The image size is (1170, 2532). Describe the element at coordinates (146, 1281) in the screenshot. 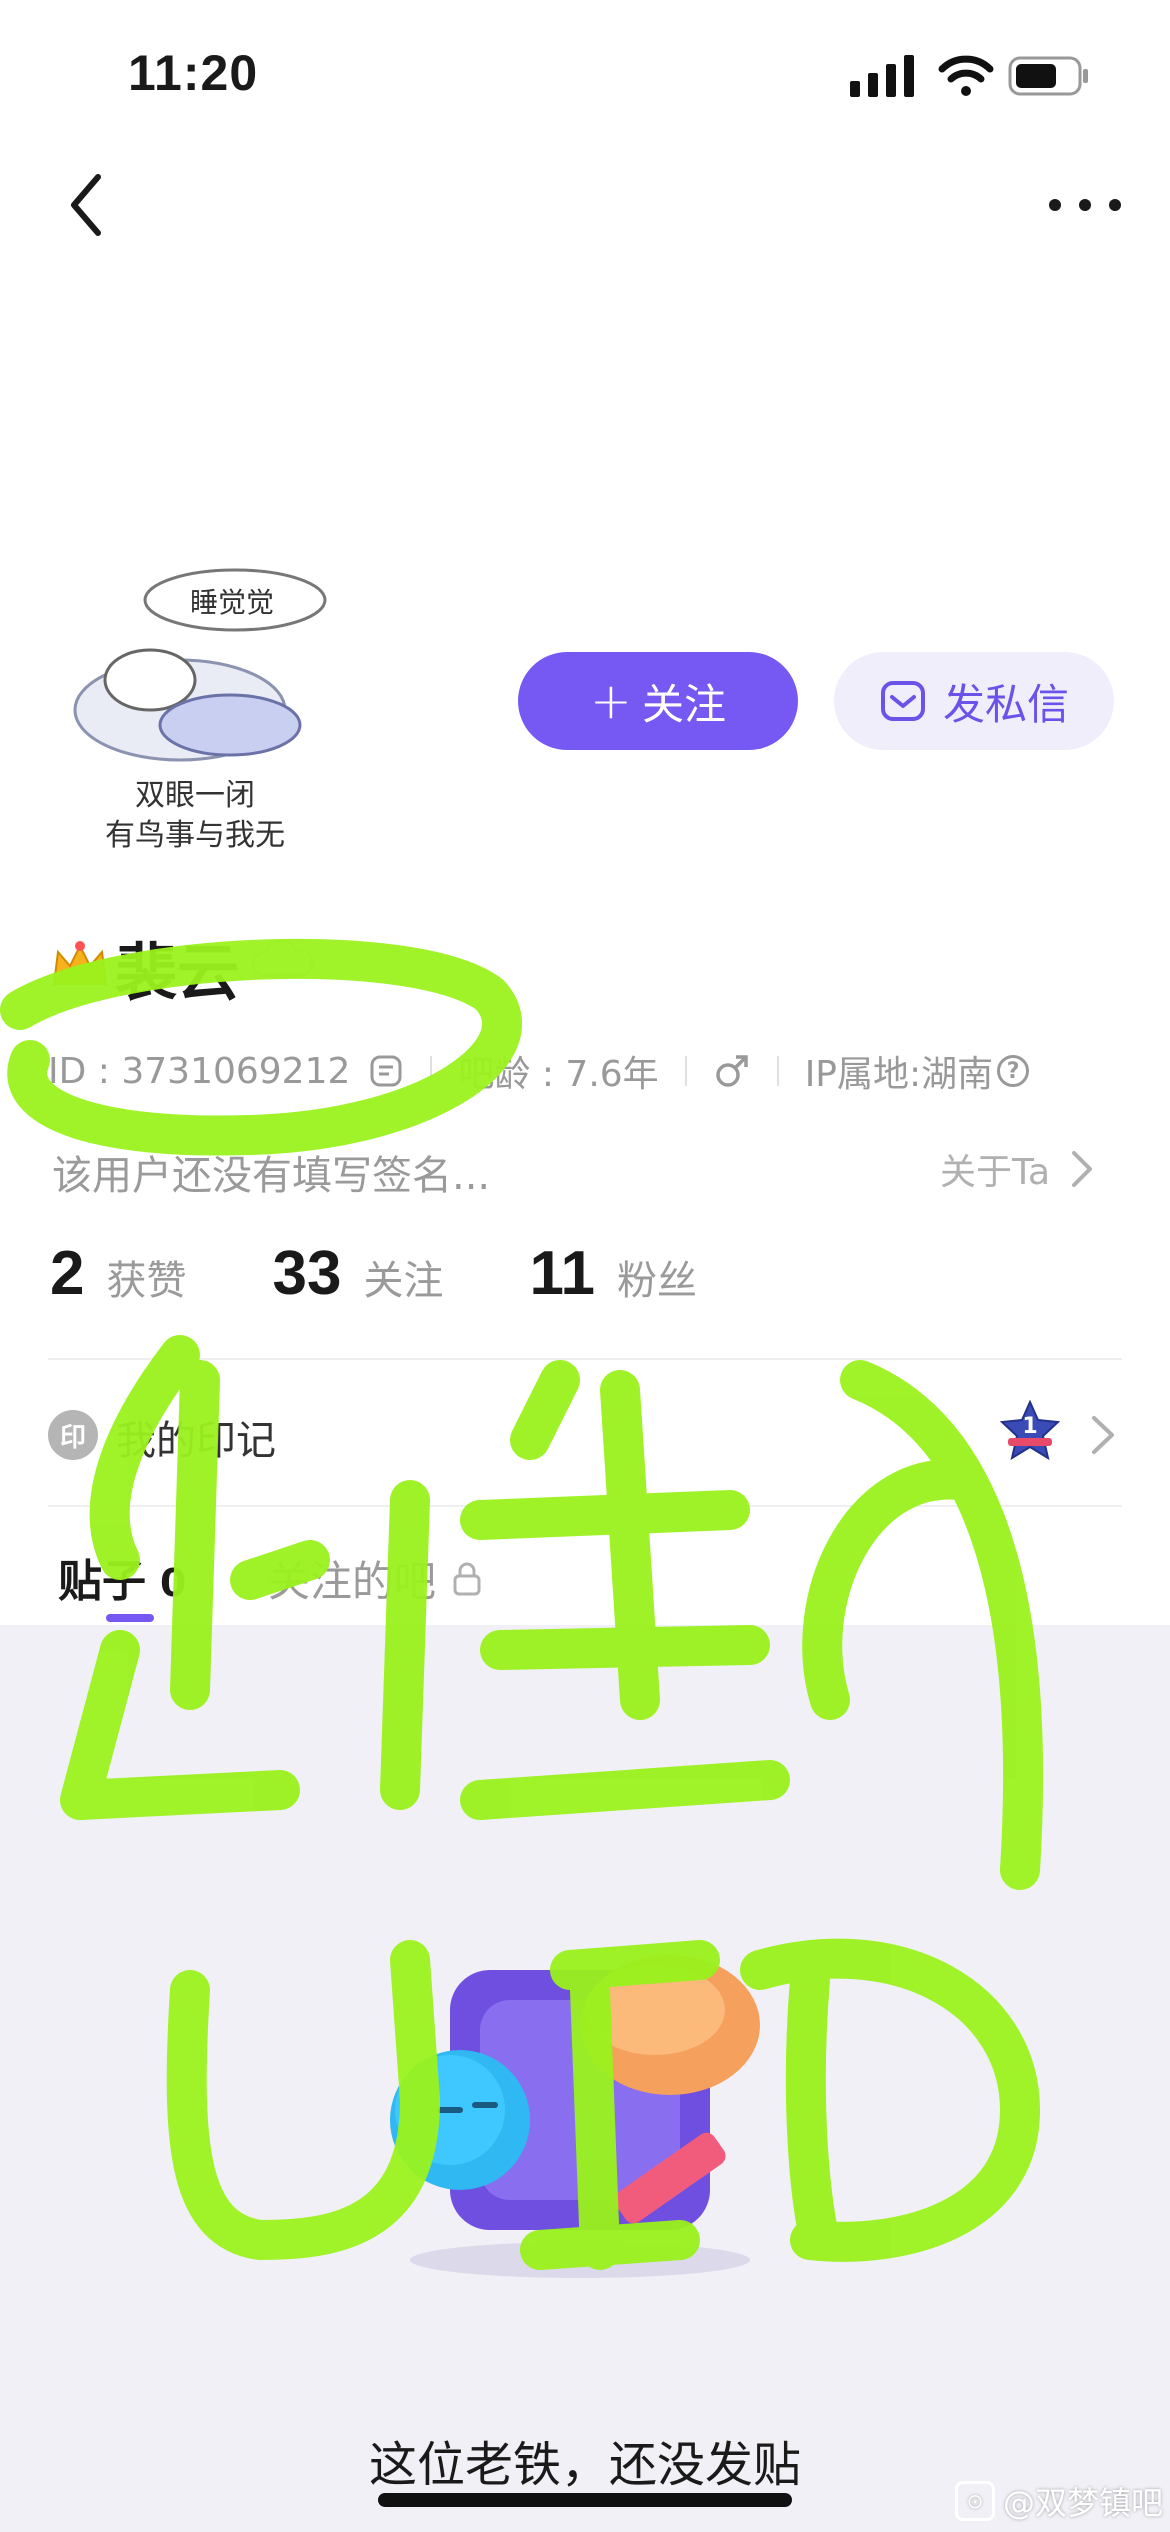

I see `stat-label: 获赞` at that location.